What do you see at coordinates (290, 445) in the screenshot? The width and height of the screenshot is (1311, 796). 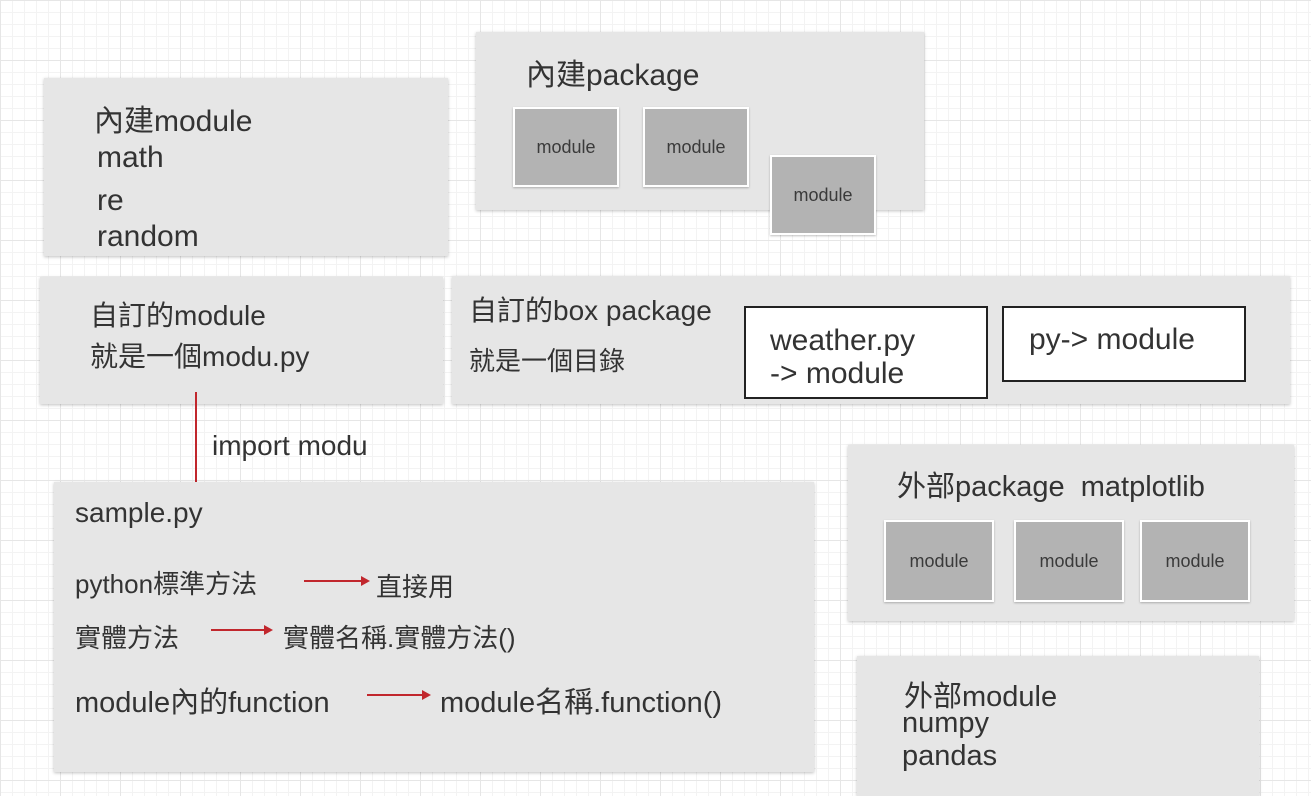 I see `import-label: import modu` at bounding box center [290, 445].